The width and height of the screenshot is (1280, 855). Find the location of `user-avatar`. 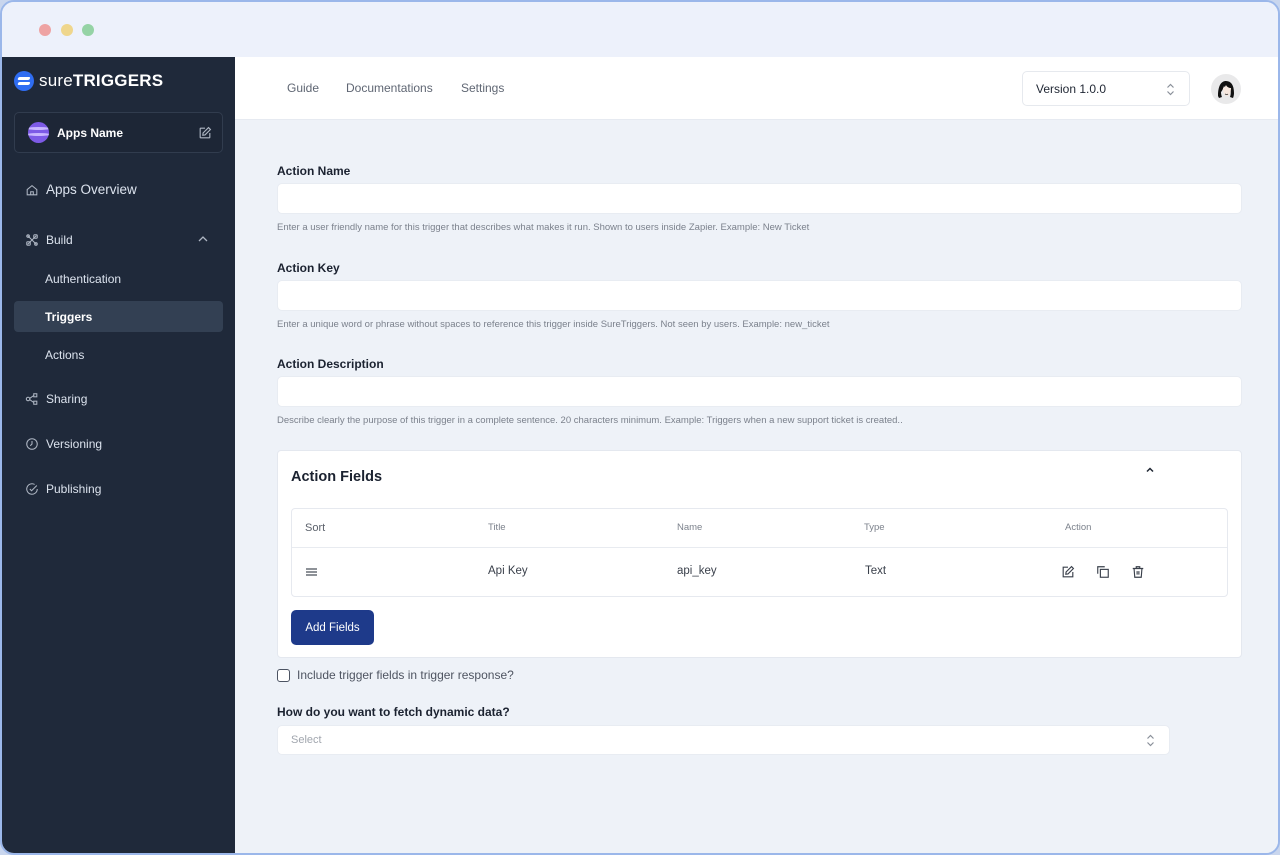

user-avatar is located at coordinates (1226, 89).